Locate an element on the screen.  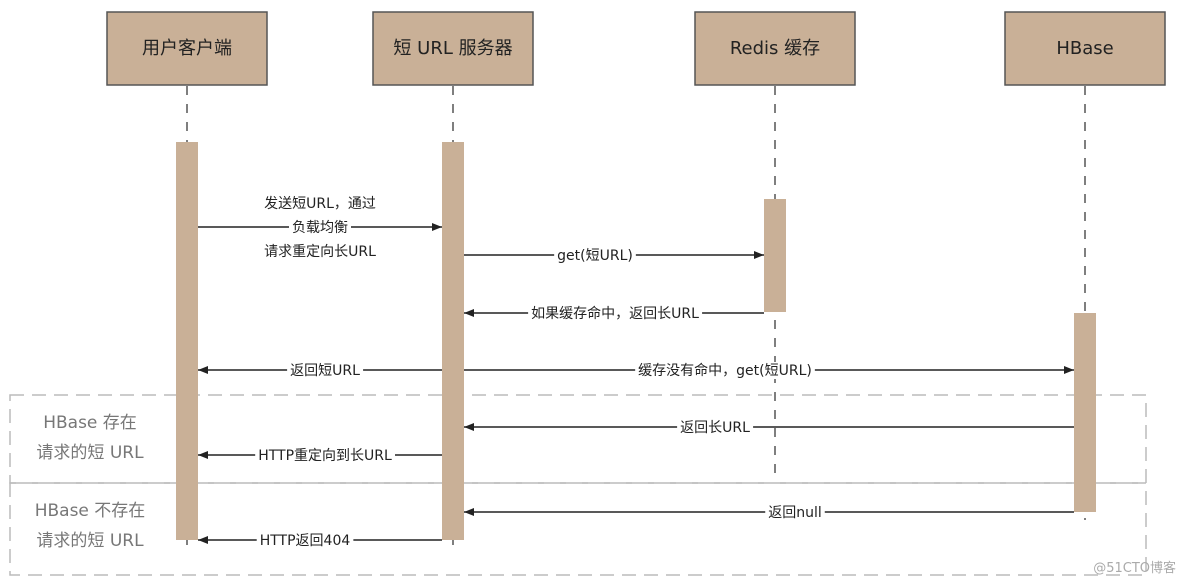
message-arrow: 返回null is located at coordinates (769, 513).